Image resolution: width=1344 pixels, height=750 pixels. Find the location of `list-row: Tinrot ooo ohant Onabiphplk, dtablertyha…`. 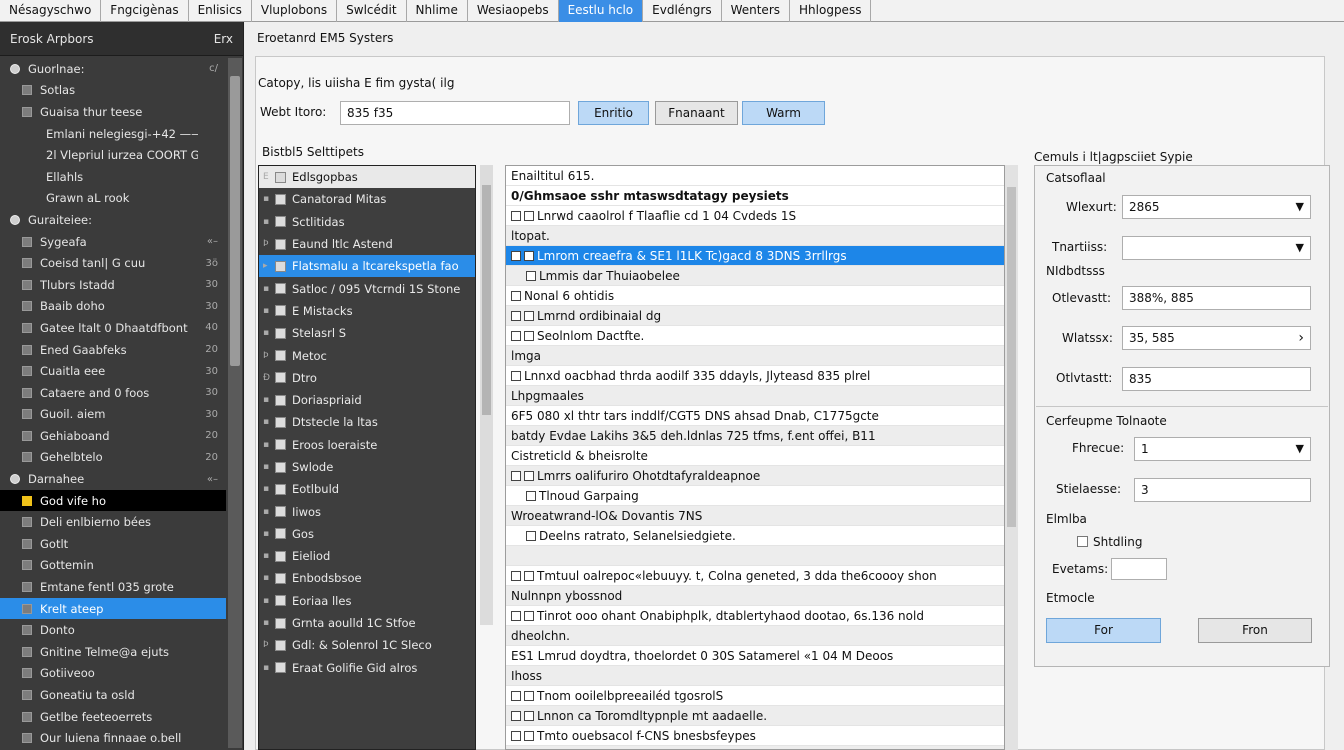

list-row: Tinrot ooo ohant Onabiphplk, dtablertyha… is located at coordinates (755, 616).